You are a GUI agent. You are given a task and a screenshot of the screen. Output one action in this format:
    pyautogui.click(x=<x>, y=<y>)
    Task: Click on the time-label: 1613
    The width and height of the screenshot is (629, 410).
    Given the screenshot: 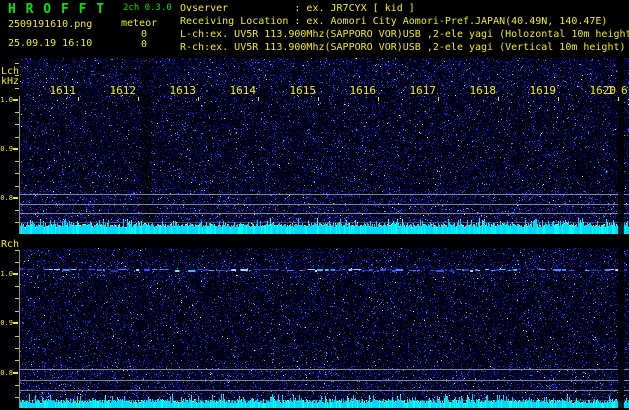 What is the action you would take?
    pyautogui.click(x=183, y=90)
    